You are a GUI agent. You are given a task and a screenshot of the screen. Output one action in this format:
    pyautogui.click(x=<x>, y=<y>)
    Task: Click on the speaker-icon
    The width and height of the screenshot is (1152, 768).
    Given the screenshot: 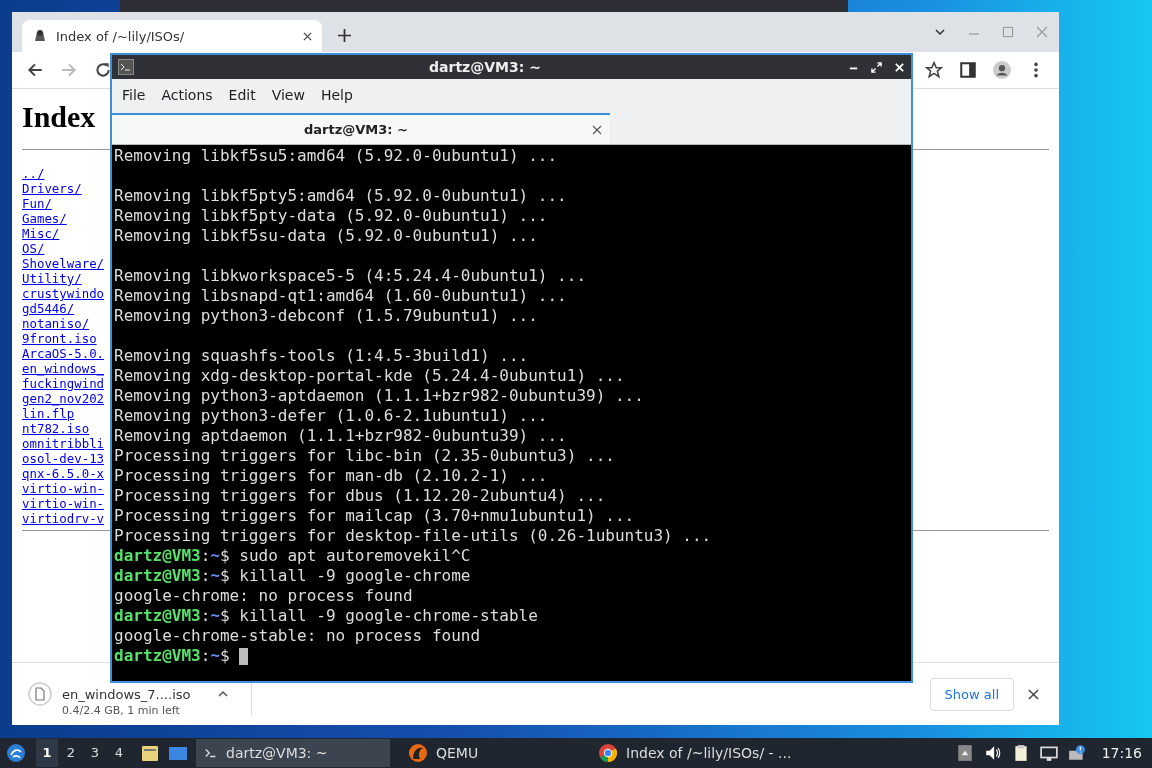 What is the action you would take?
    pyautogui.click(x=992, y=753)
    